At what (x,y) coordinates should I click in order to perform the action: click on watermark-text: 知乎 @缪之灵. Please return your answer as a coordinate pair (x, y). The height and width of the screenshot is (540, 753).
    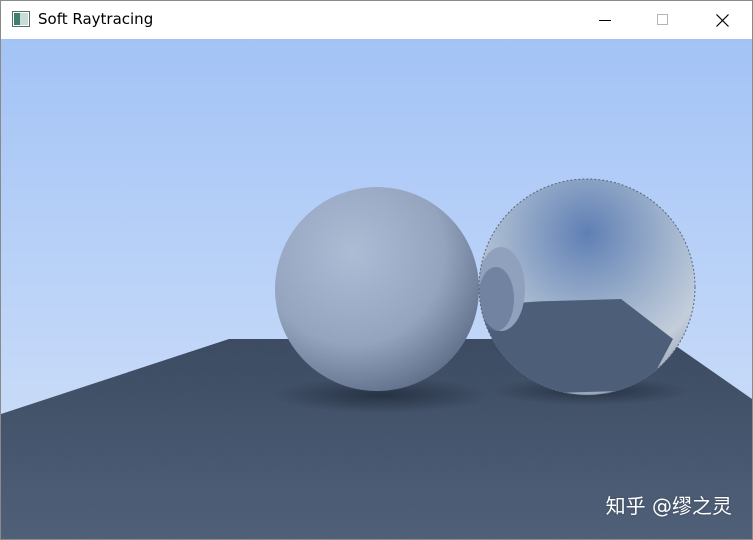
    Looking at the image, I should click on (668, 506).